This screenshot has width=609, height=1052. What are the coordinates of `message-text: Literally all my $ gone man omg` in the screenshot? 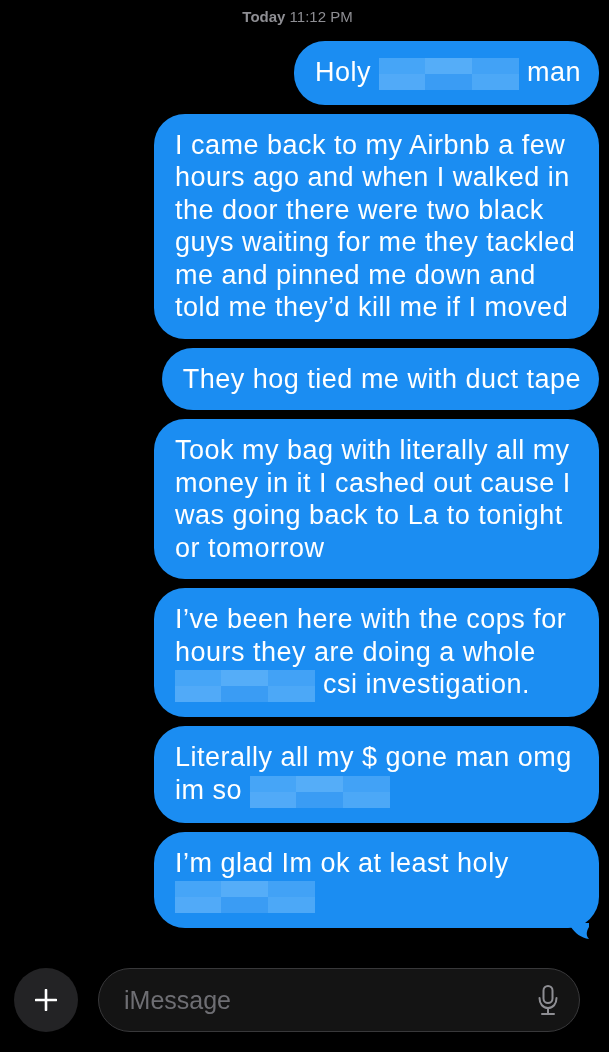 It's located at (373, 757).